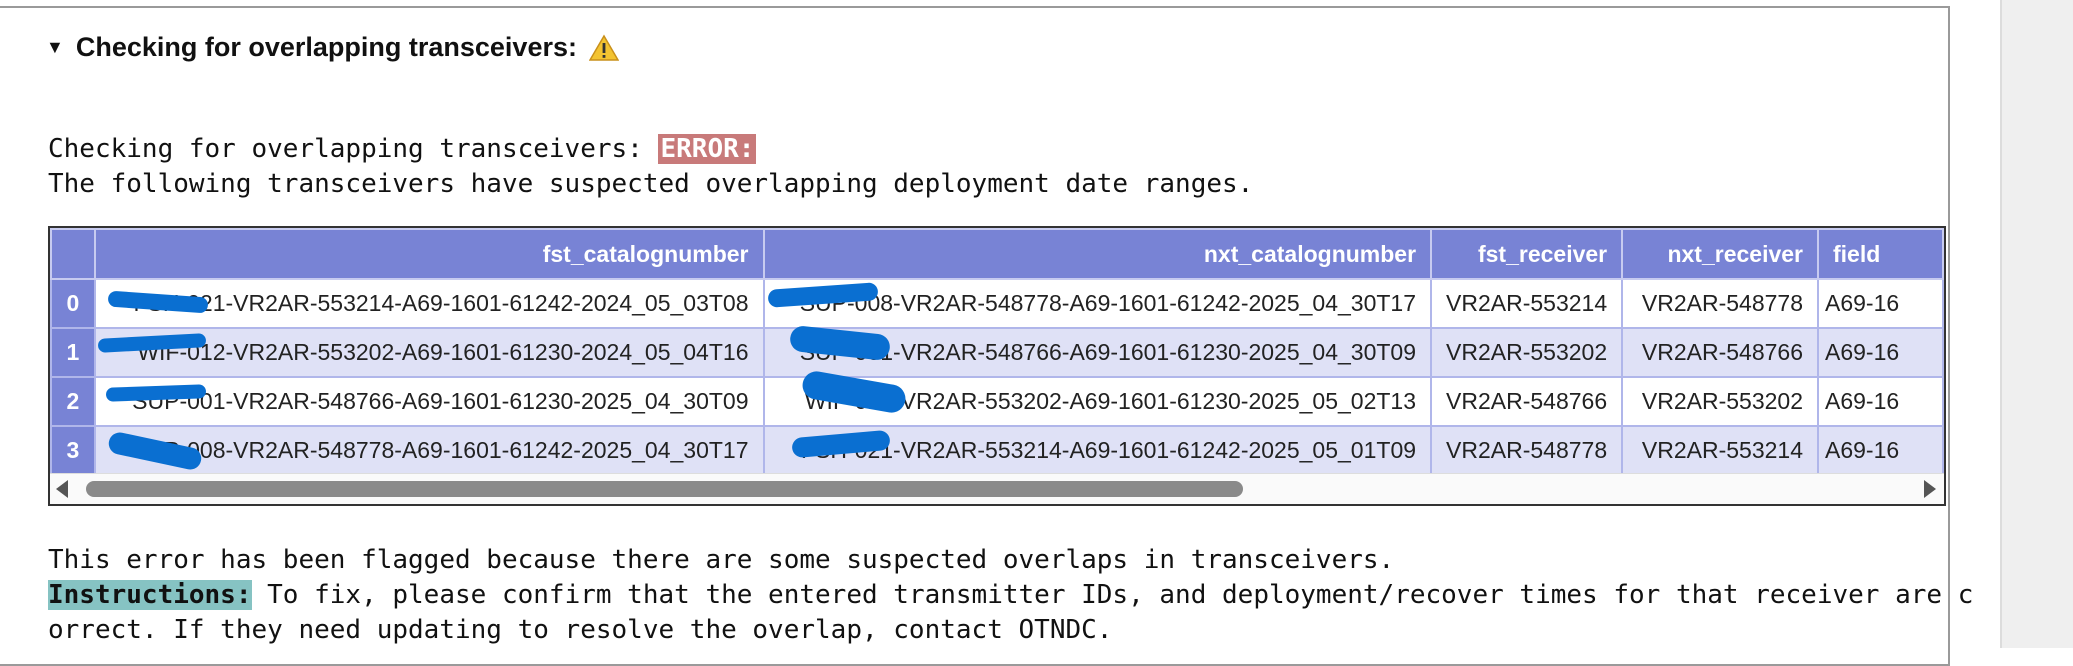 The image size is (2073, 666). What do you see at coordinates (353, 149) in the screenshot?
I see `message-prefix: Checking for overlapping transceivers:` at bounding box center [353, 149].